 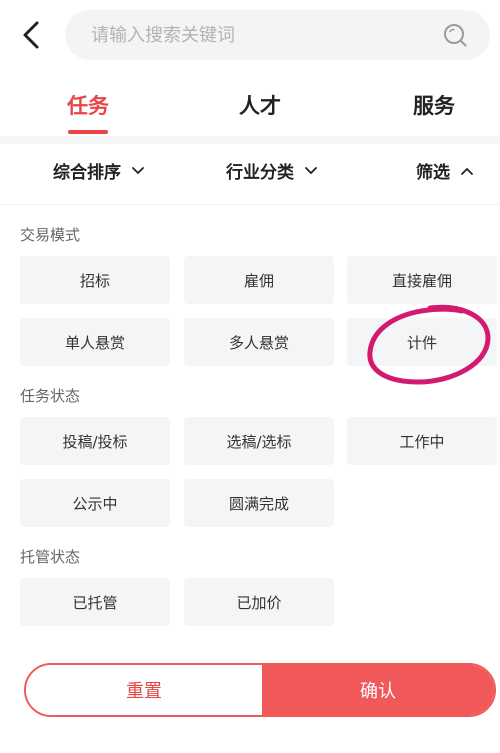 I want to click on option-chip: 招标, so click(x=95, y=280).